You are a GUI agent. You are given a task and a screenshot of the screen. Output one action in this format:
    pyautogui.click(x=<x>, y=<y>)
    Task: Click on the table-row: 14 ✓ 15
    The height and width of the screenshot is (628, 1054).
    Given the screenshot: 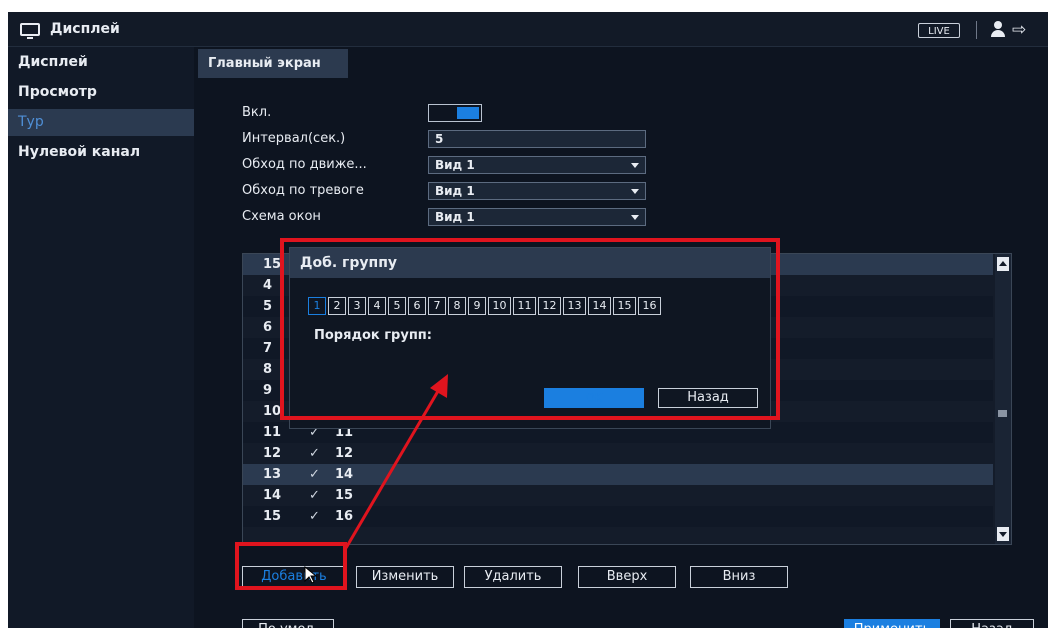 What is the action you would take?
    pyautogui.click(x=618, y=495)
    